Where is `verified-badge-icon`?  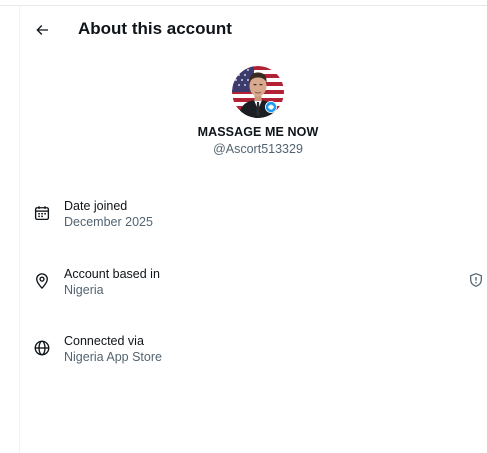 verified-badge-icon is located at coordinates (271, 107).